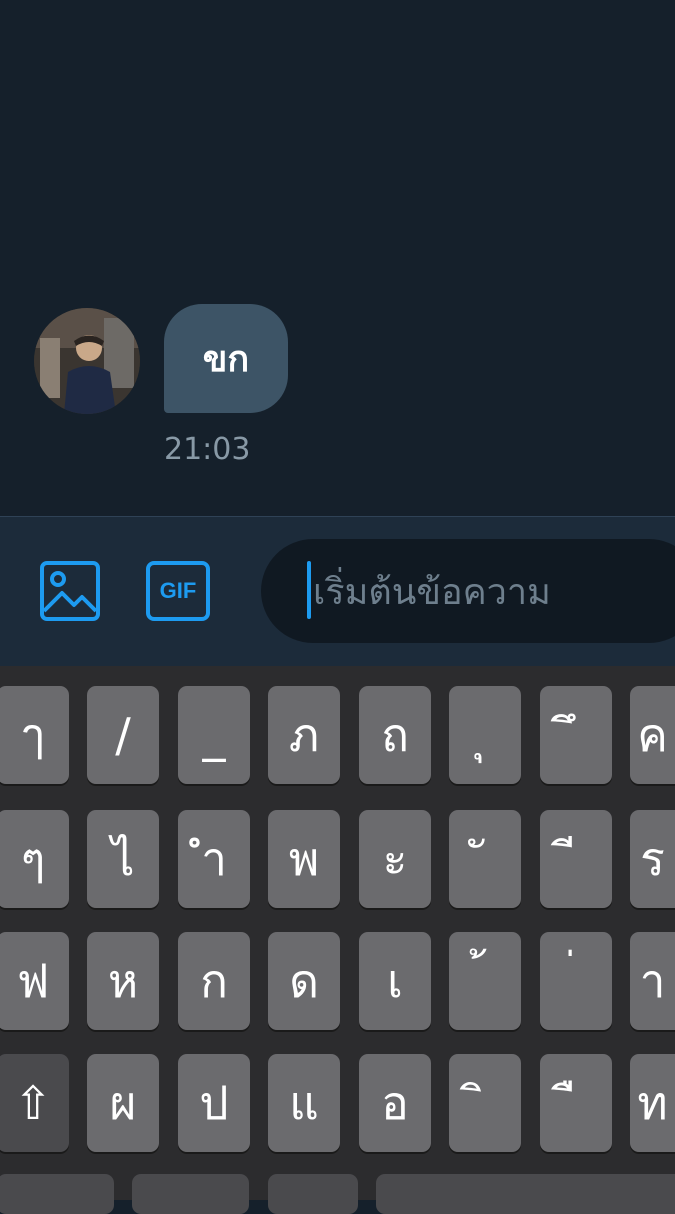  What do you see at coordinates (214, 735) in the screenshot?
I see `key: _` at bounding box center [214, 735].